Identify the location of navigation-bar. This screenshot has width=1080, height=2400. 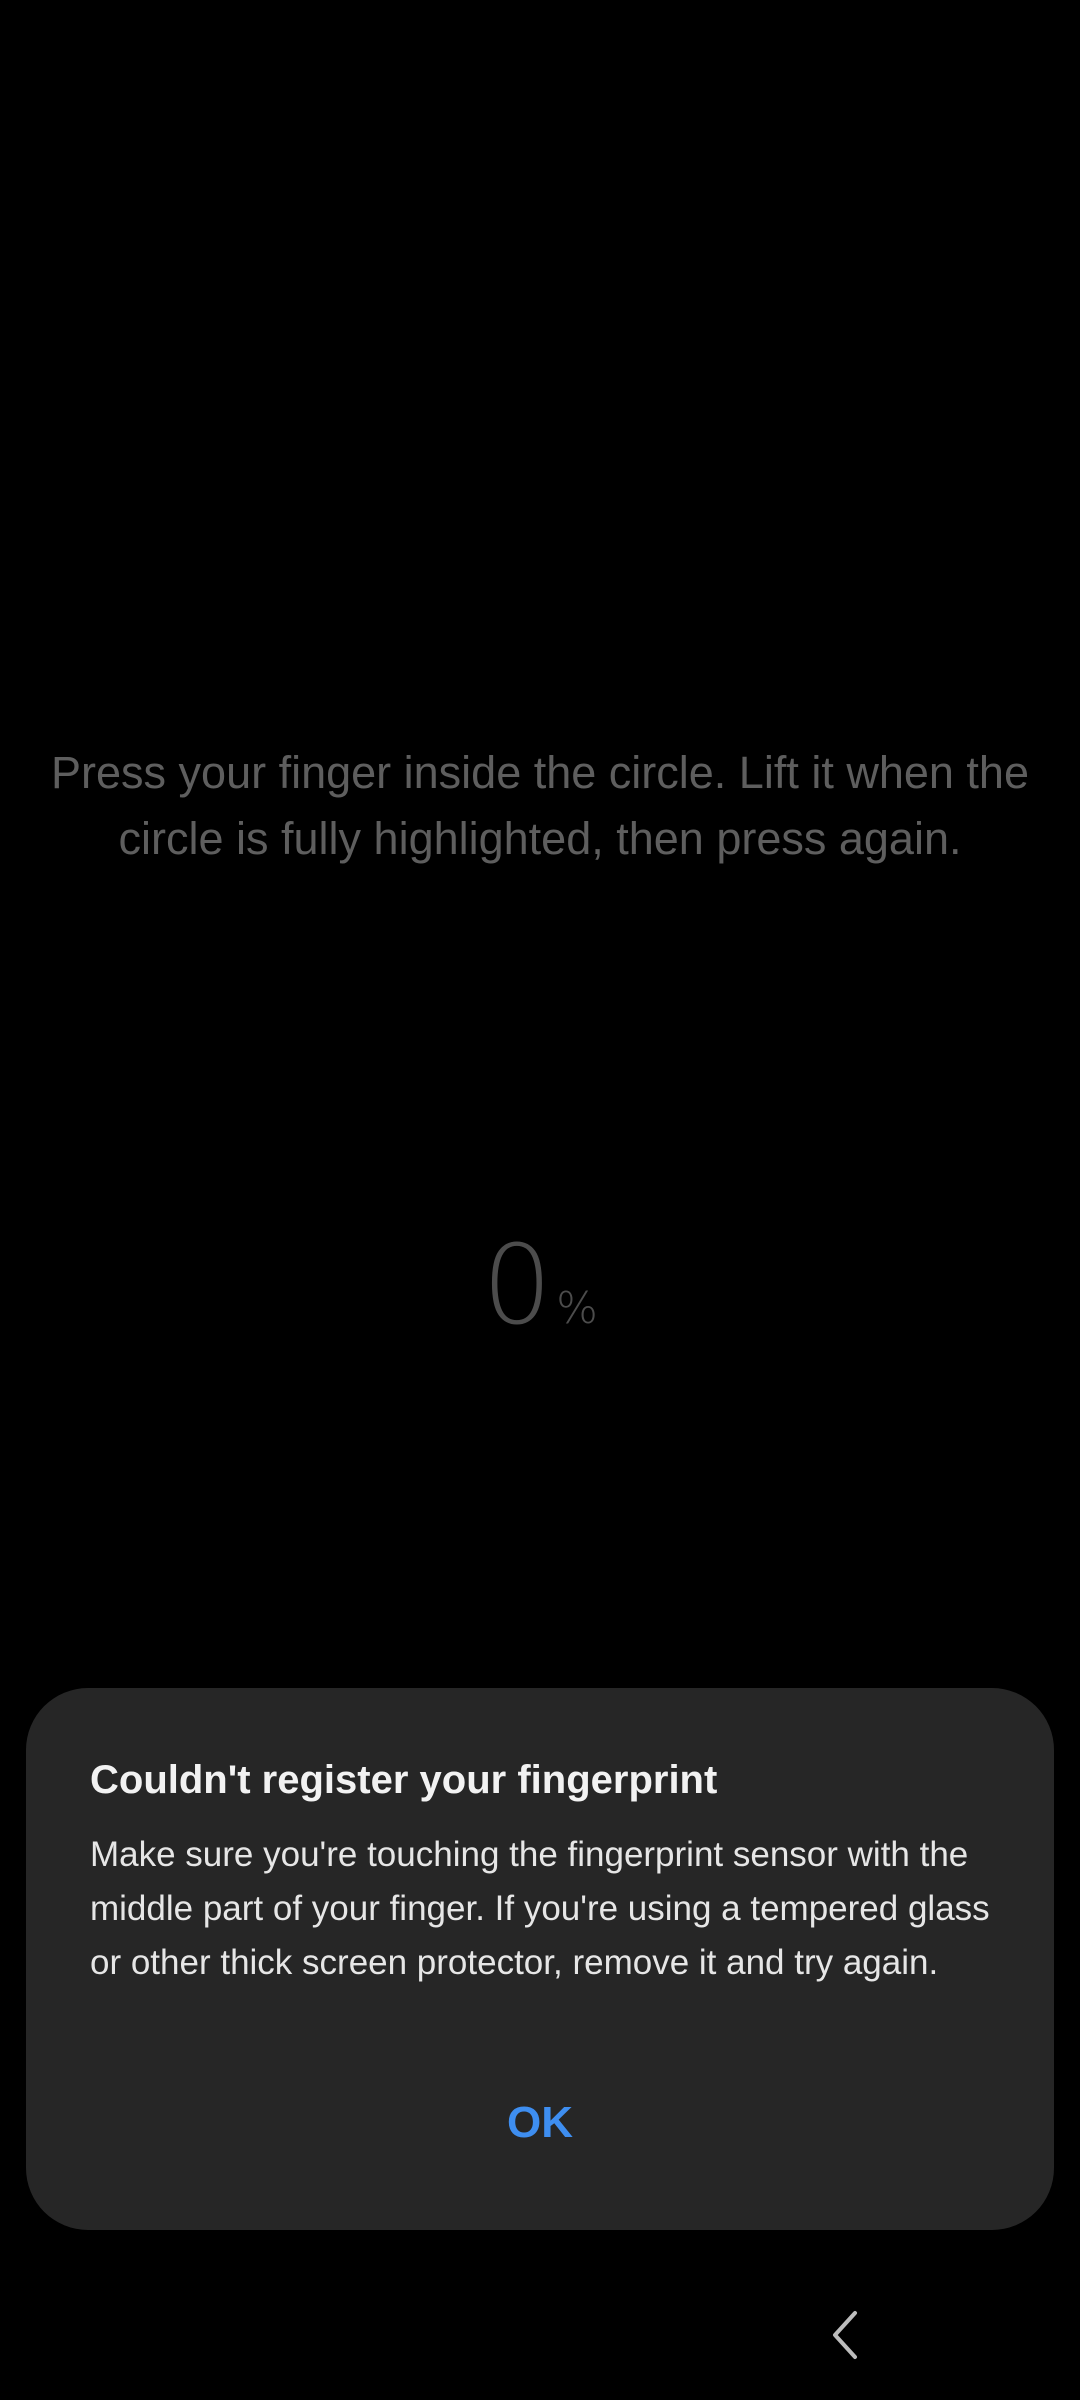
(540, 2340).